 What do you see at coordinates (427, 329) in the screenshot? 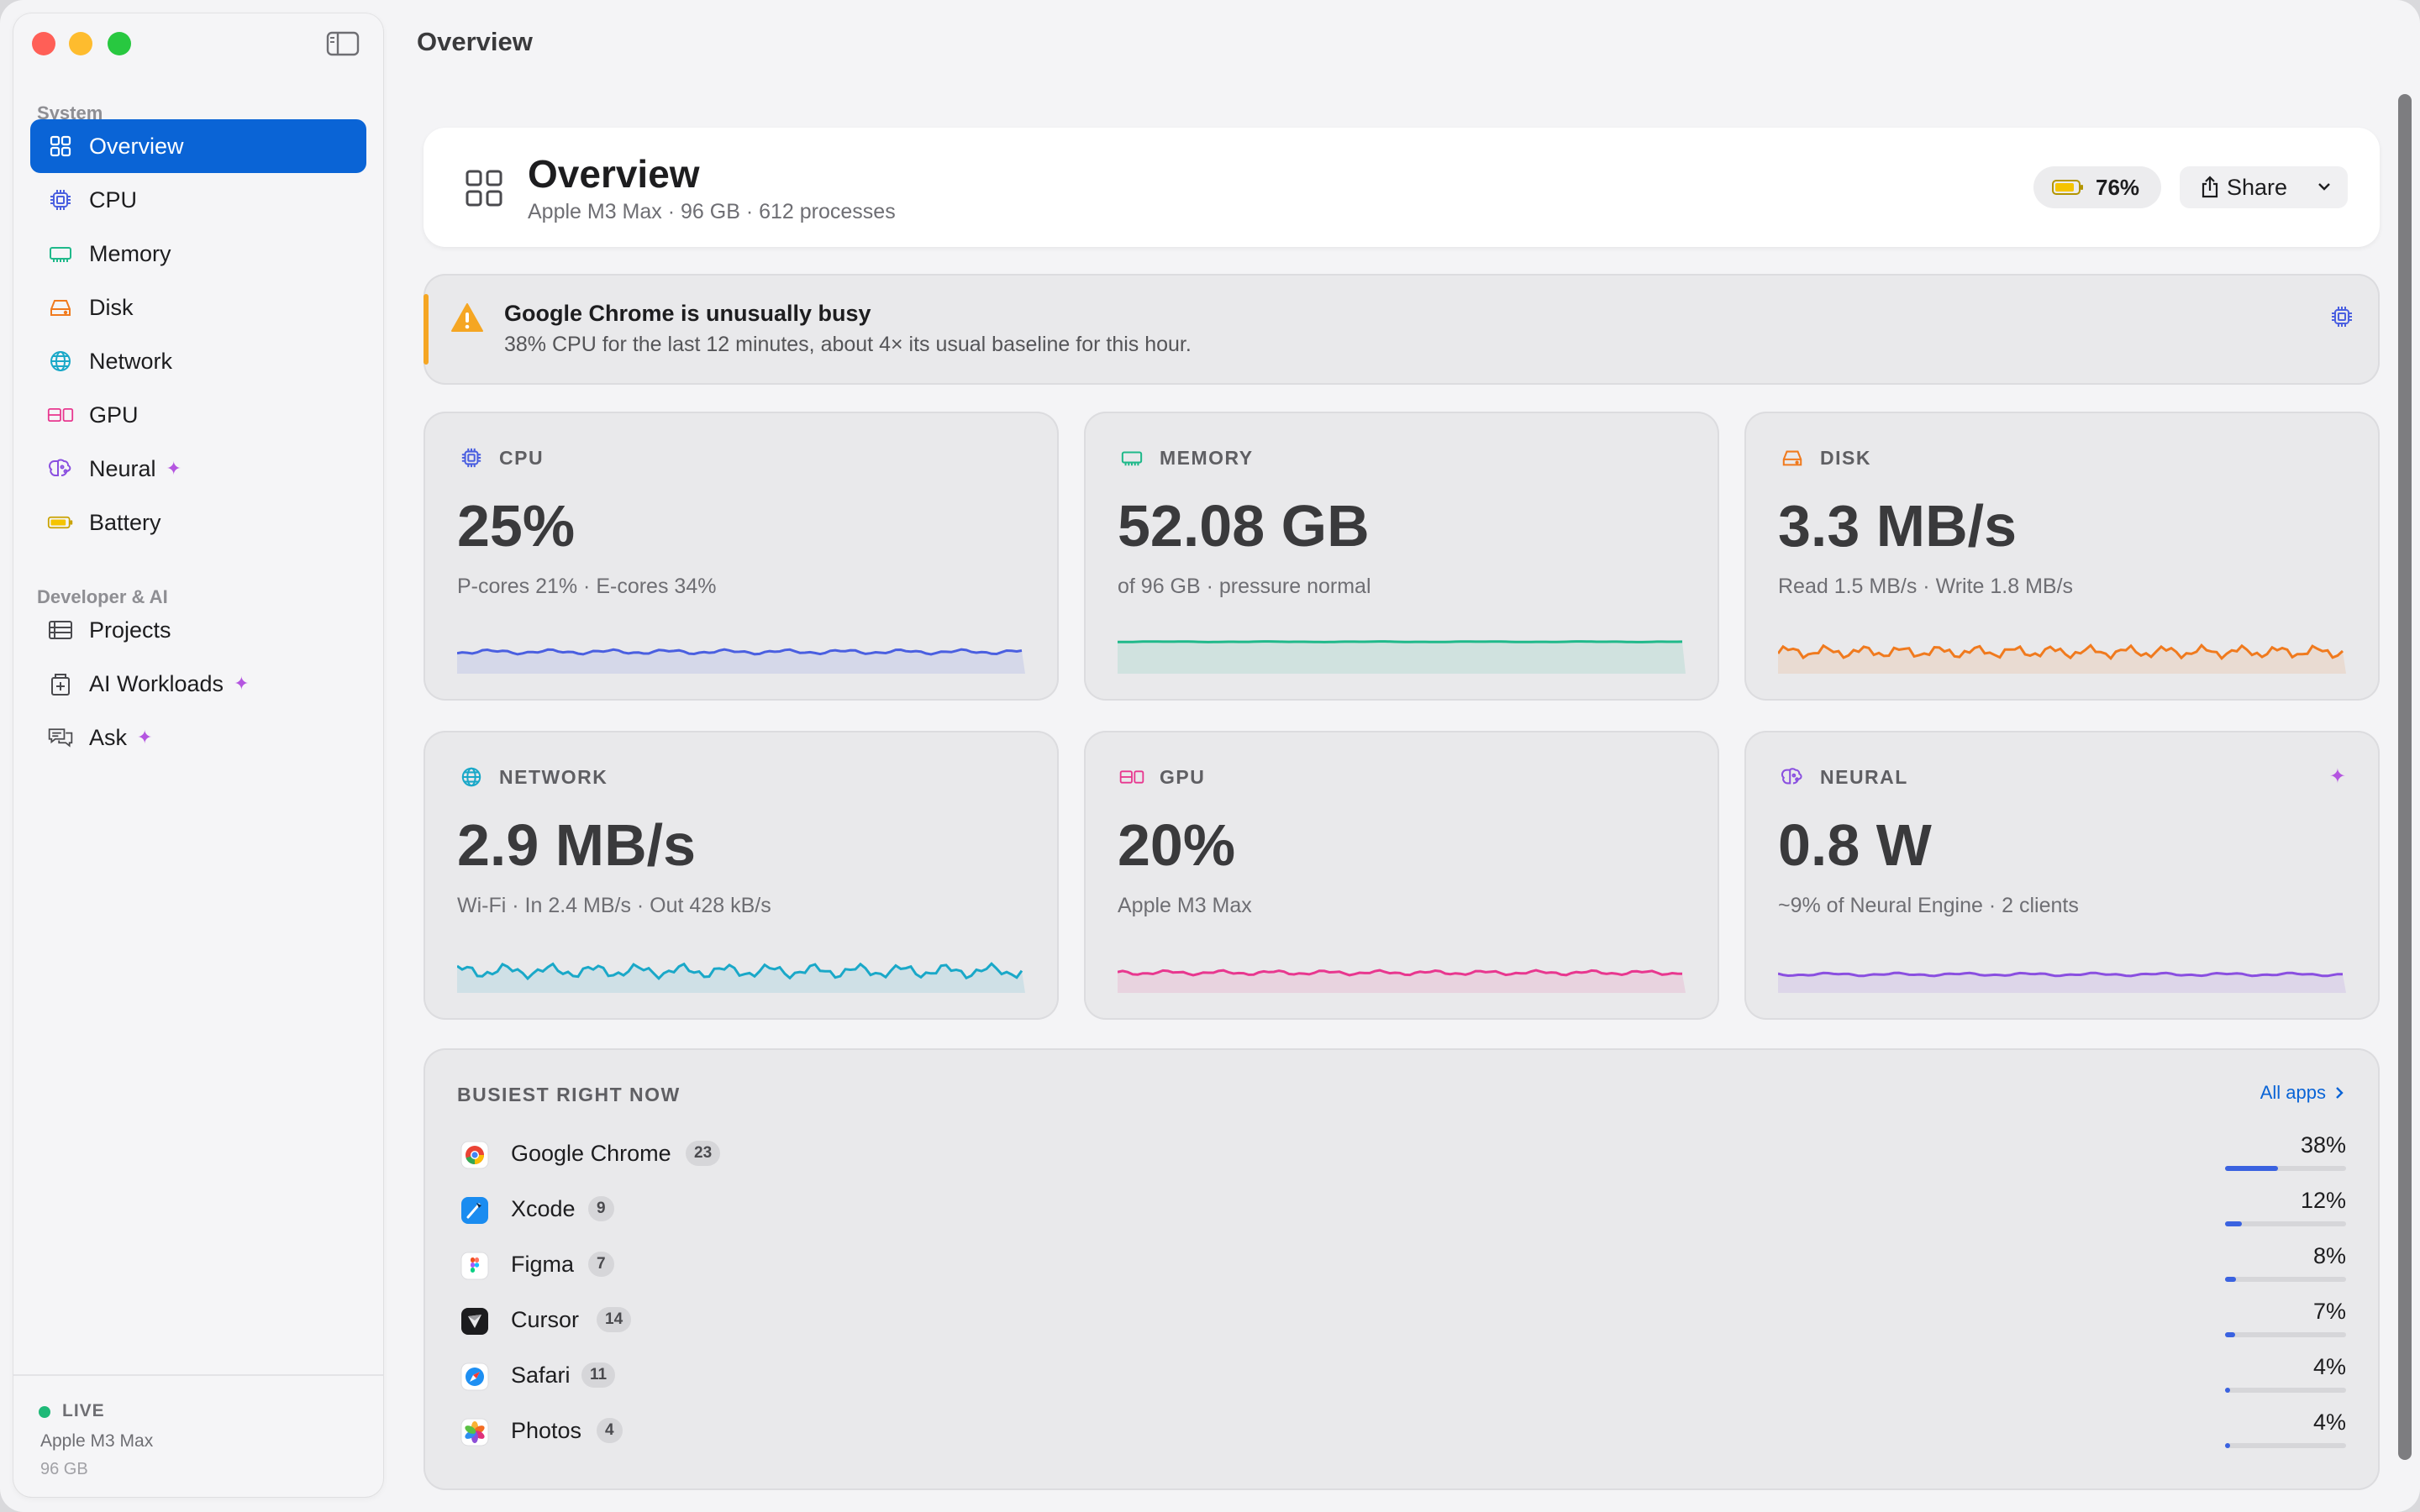
I see `alert-accent-bar` at bounding box center [427, 329].